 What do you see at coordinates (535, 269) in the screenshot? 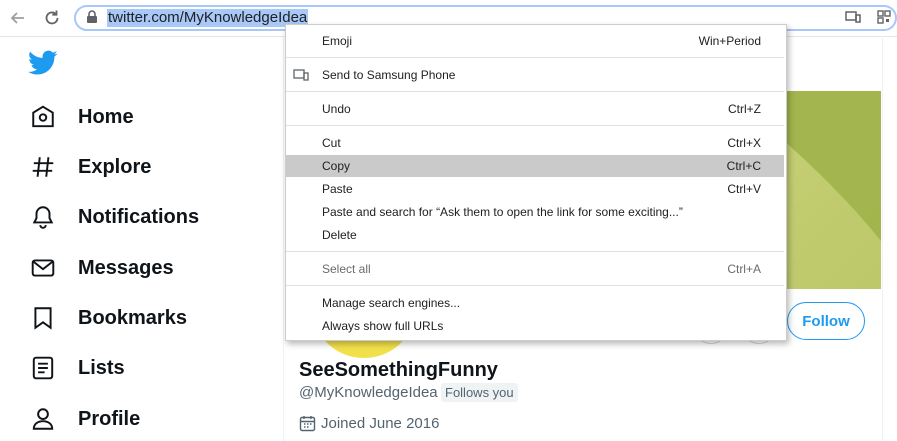
I see `menu-item-select-all: Select all Ctrl+A` at bounding box center [535, 269].